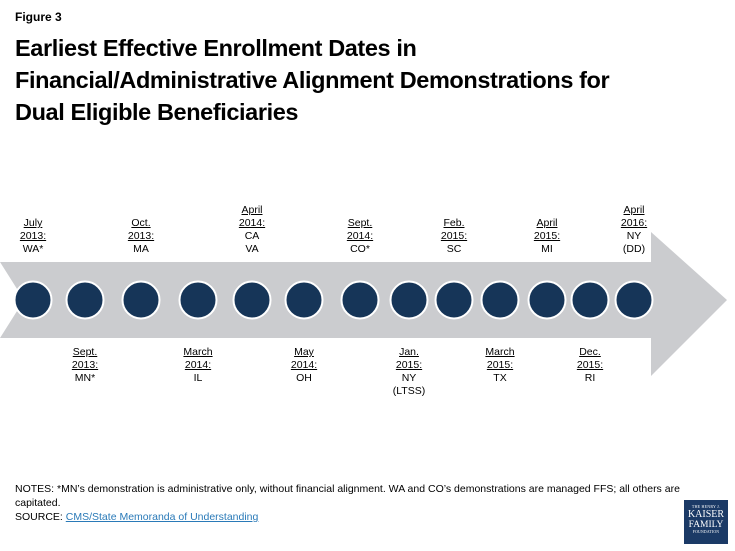  Describe the element at coordinates (706, 525) in the screenshot. I see `logo-line-3: FAMILY` at that location.